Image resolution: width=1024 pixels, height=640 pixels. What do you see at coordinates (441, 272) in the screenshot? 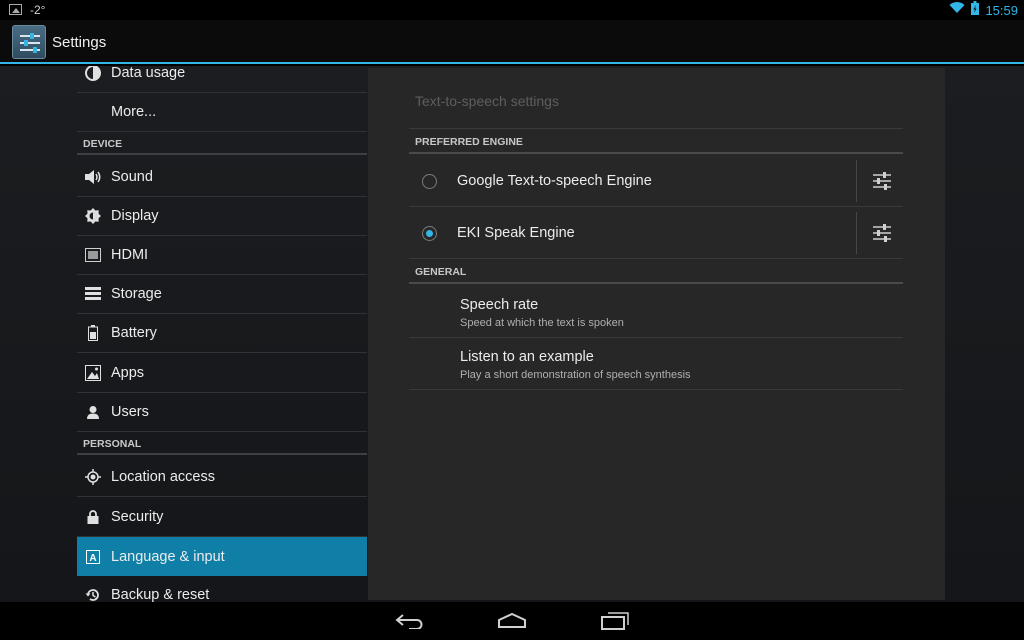
I see `section-header-label: GENERAL` at bounding box center [441, 272].